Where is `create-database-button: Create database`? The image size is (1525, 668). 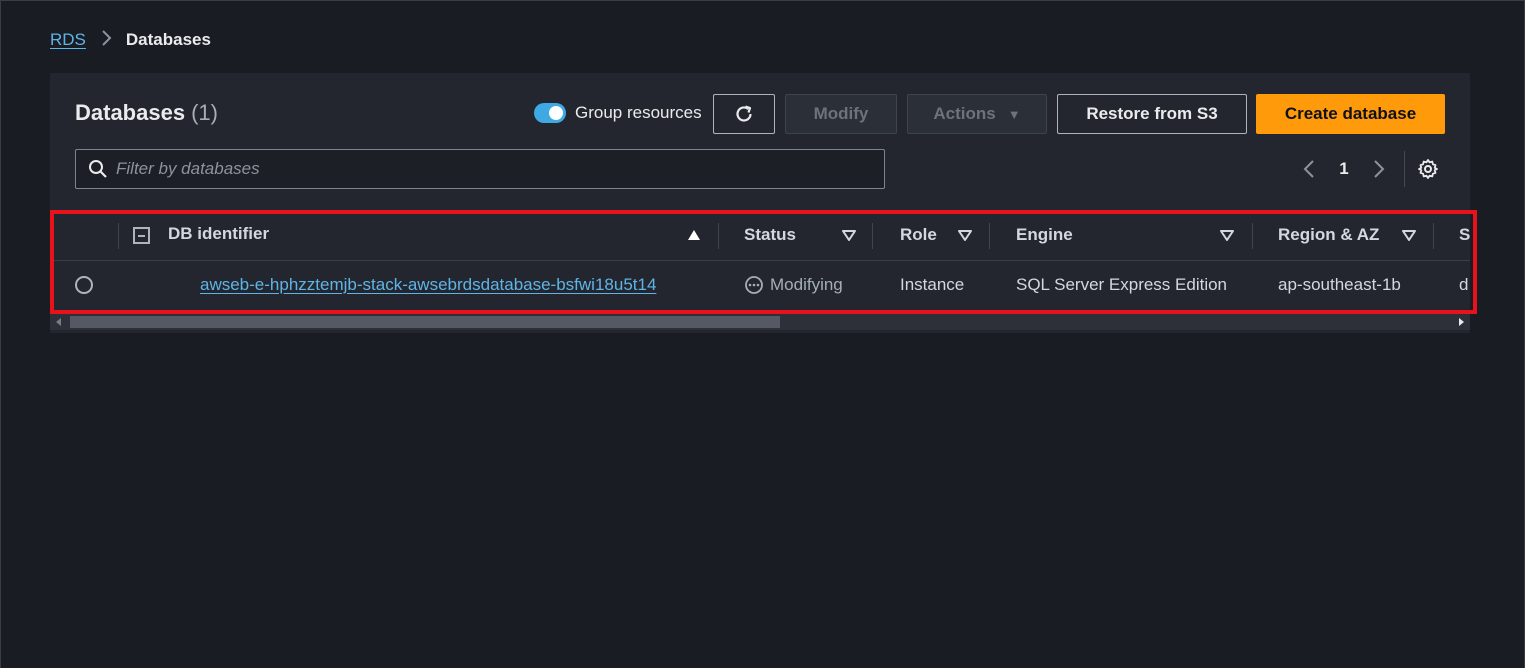 create-database-button: Create database is located at coordinates (1350, 114).